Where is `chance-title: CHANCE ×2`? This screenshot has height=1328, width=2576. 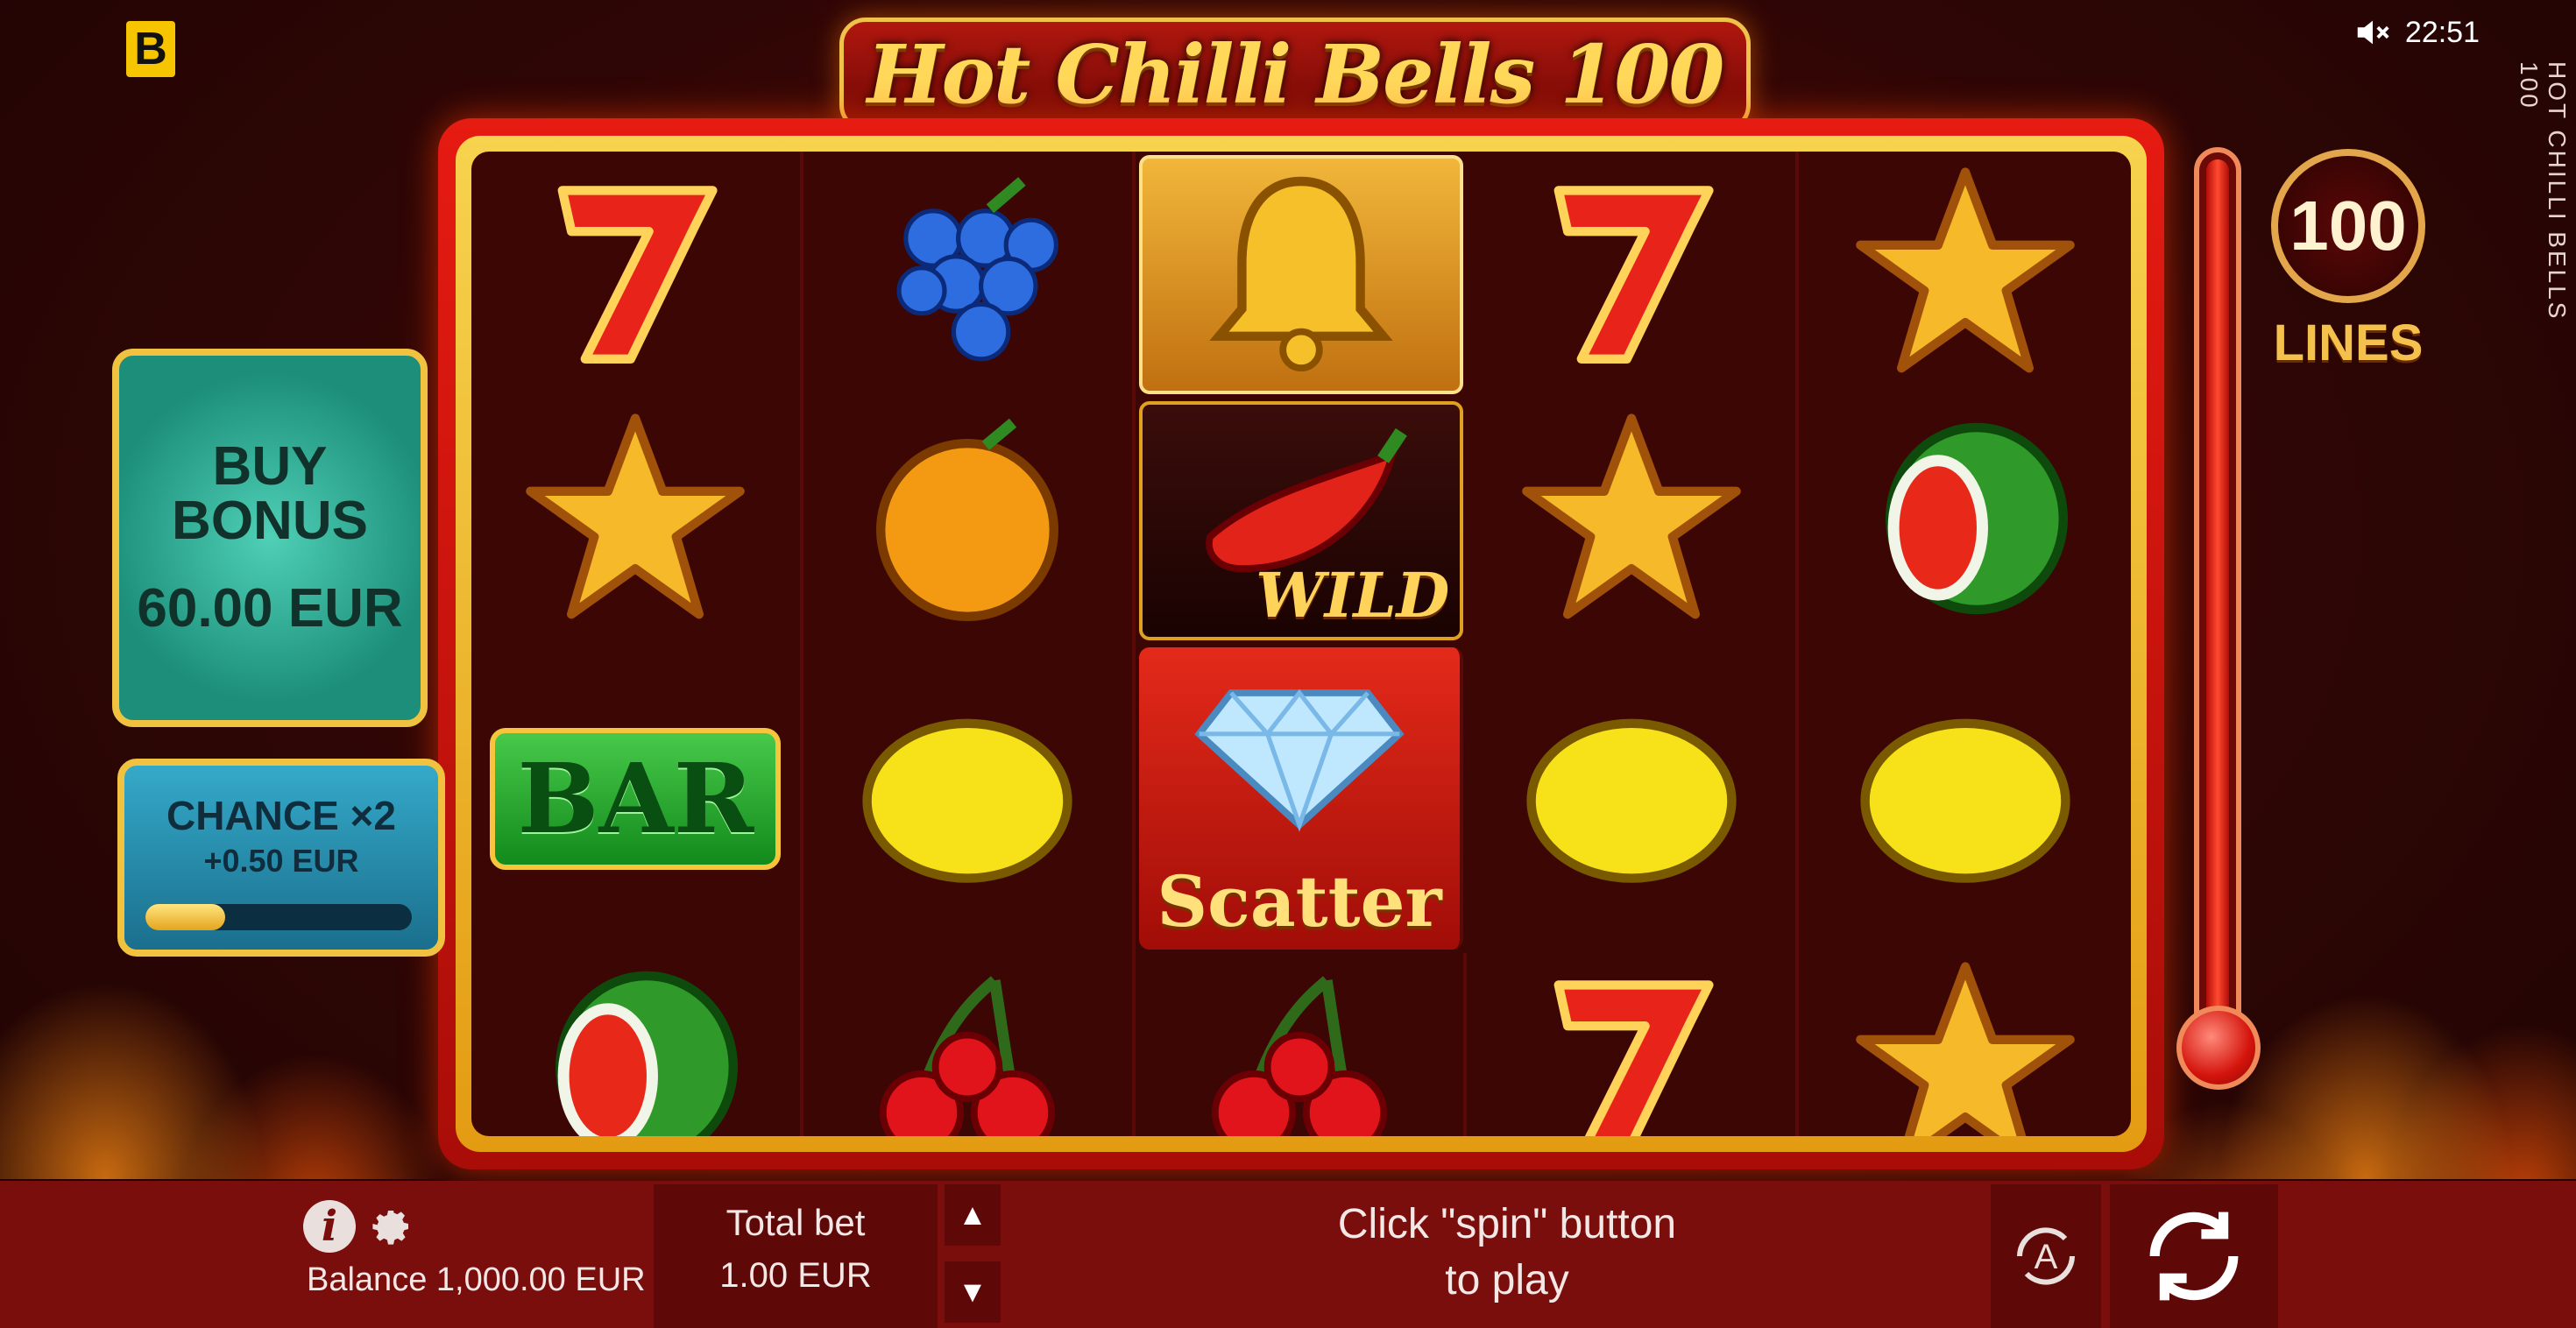 chance-title: CHANCE ×2 is located at coordinates (281, 815).